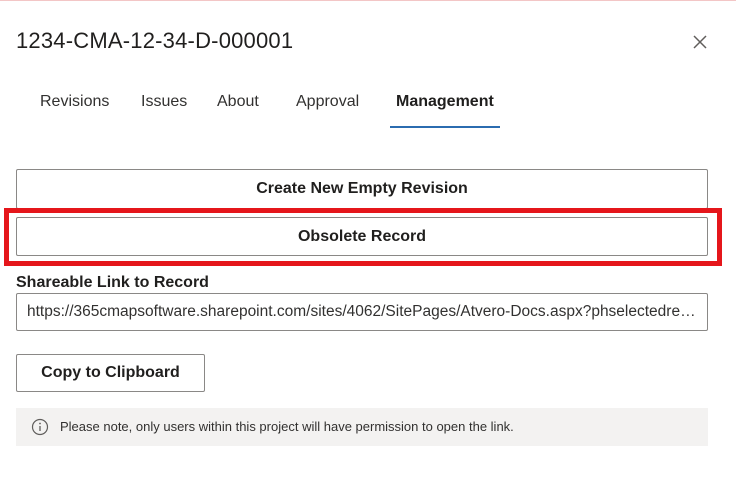  What do you see at coordinates (112, 282) in the screenshot?
I see `shareable-link-label: Shareable Link to Record` at bounding box center [112, 282].